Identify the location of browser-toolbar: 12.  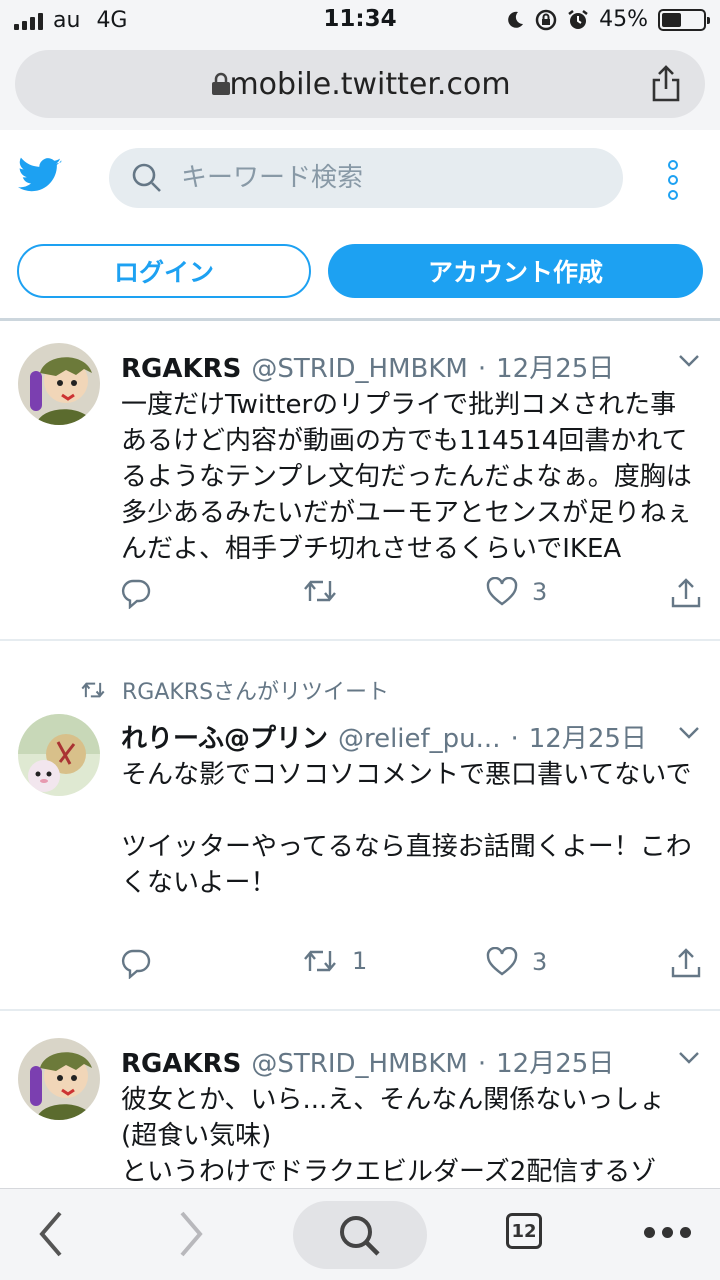
(360, 1234).